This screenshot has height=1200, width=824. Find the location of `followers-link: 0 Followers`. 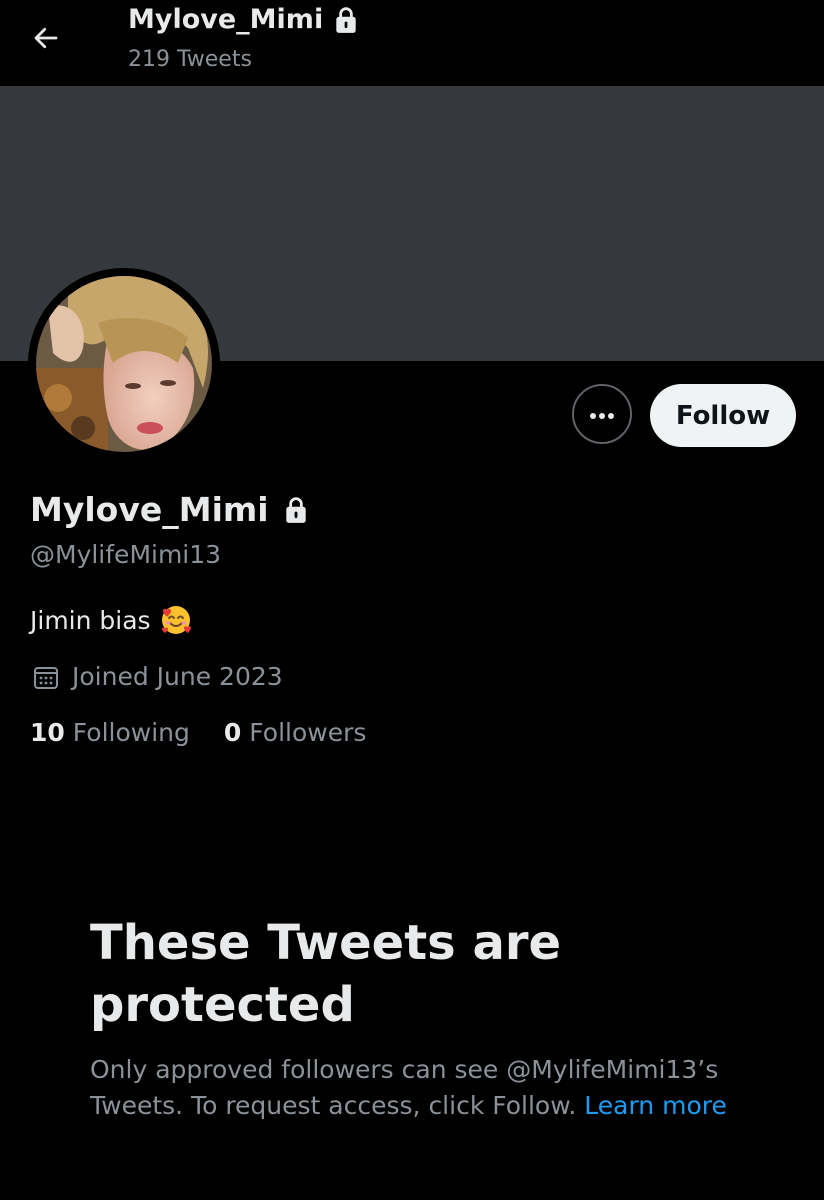

followers-link: 0 Followers is located at coordinates (295, 732).